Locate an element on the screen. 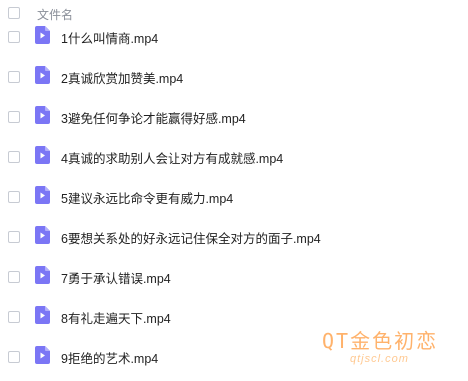 This screenshot has height=381, width=468. file-row: 7勇于承认错误.mp4 is located at coordinates (234, 277).